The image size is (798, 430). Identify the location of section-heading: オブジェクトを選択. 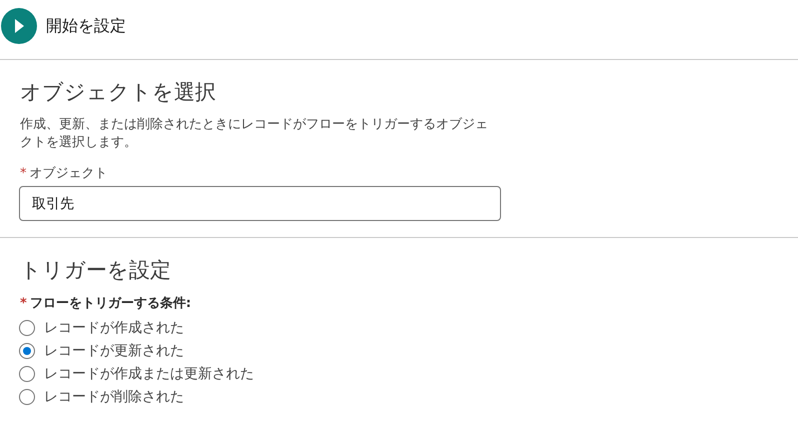
(118, 92).